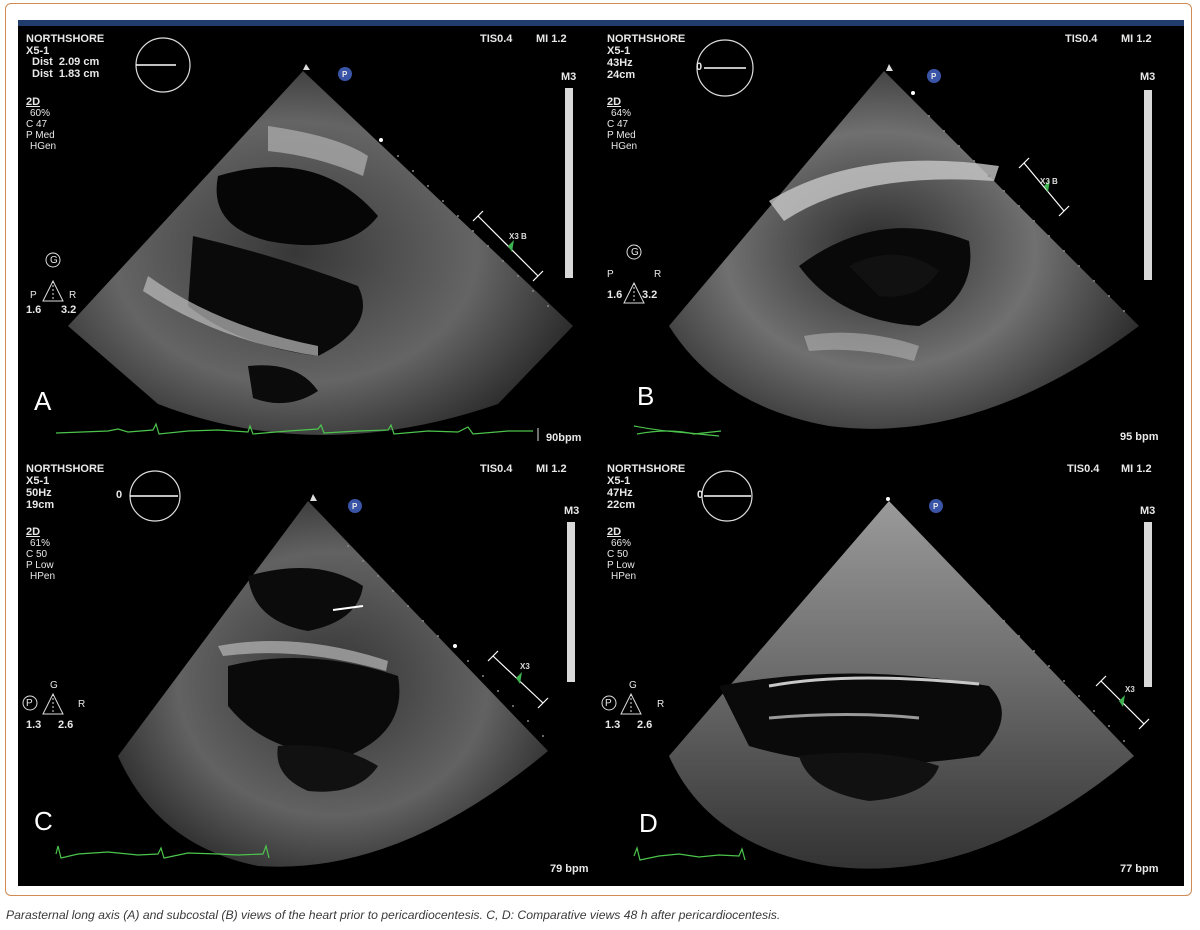 The image size is (1200, 930). I want to click on panel-letter: B, so click(646, 396).